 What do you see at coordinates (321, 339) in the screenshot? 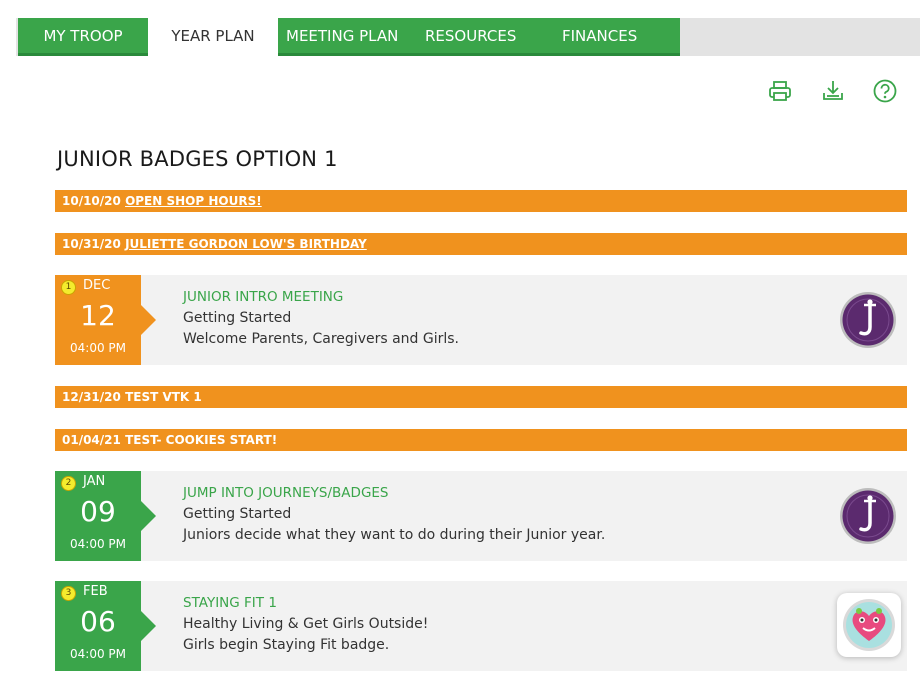
I see `meeting-description: Welcome Parents, Caregivers and Girls.` at bounding box center [321, 339].